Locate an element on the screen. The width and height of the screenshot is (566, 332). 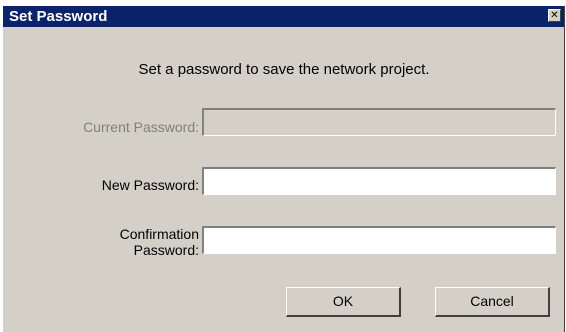
ok-button: OK is located at coordinates (343, 302).